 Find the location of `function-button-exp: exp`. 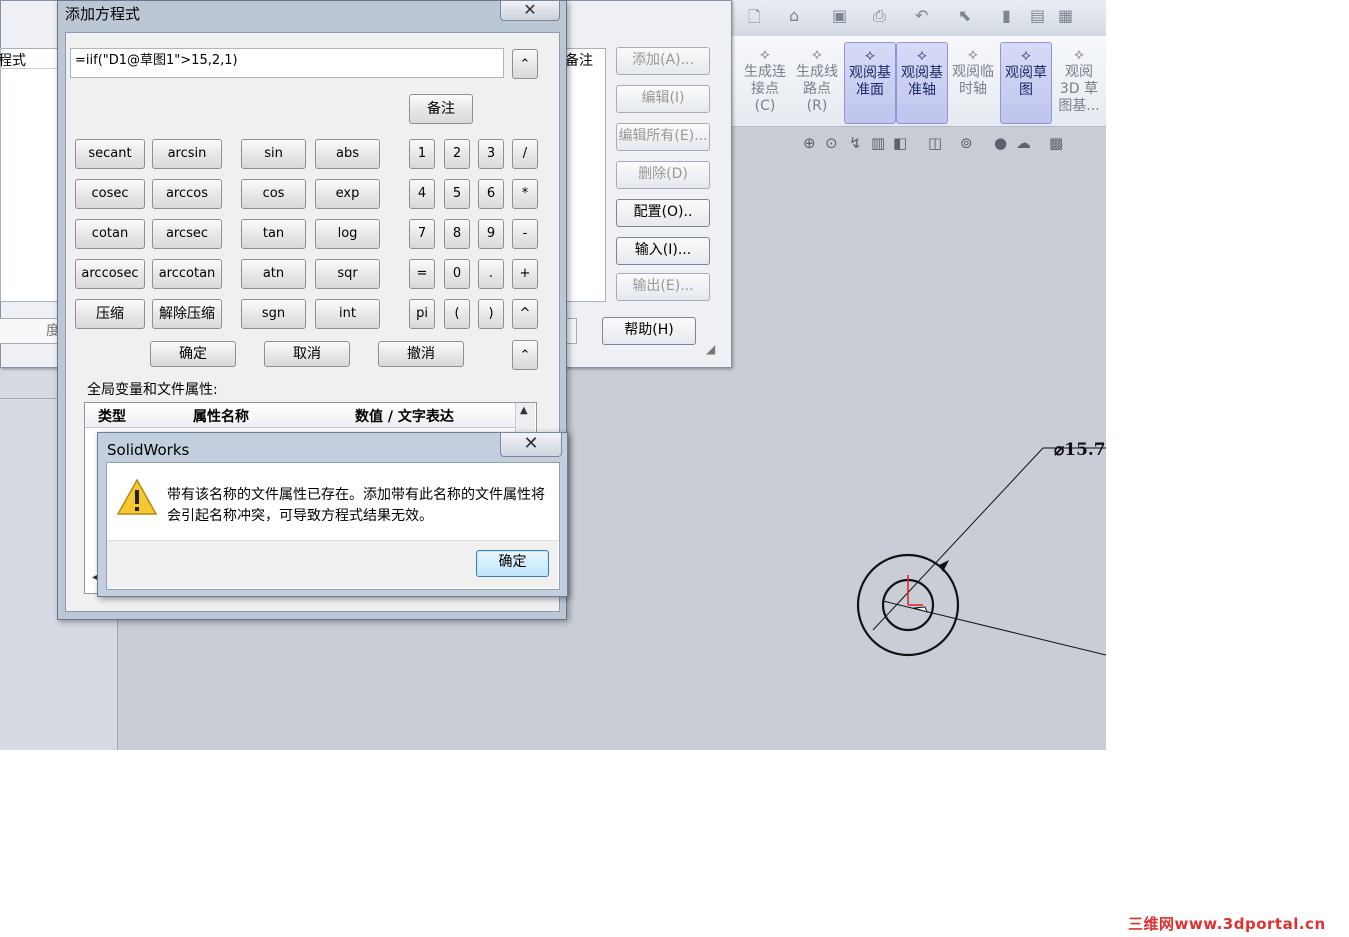

function-button-exp: exp is located at coordinates (347, 194).